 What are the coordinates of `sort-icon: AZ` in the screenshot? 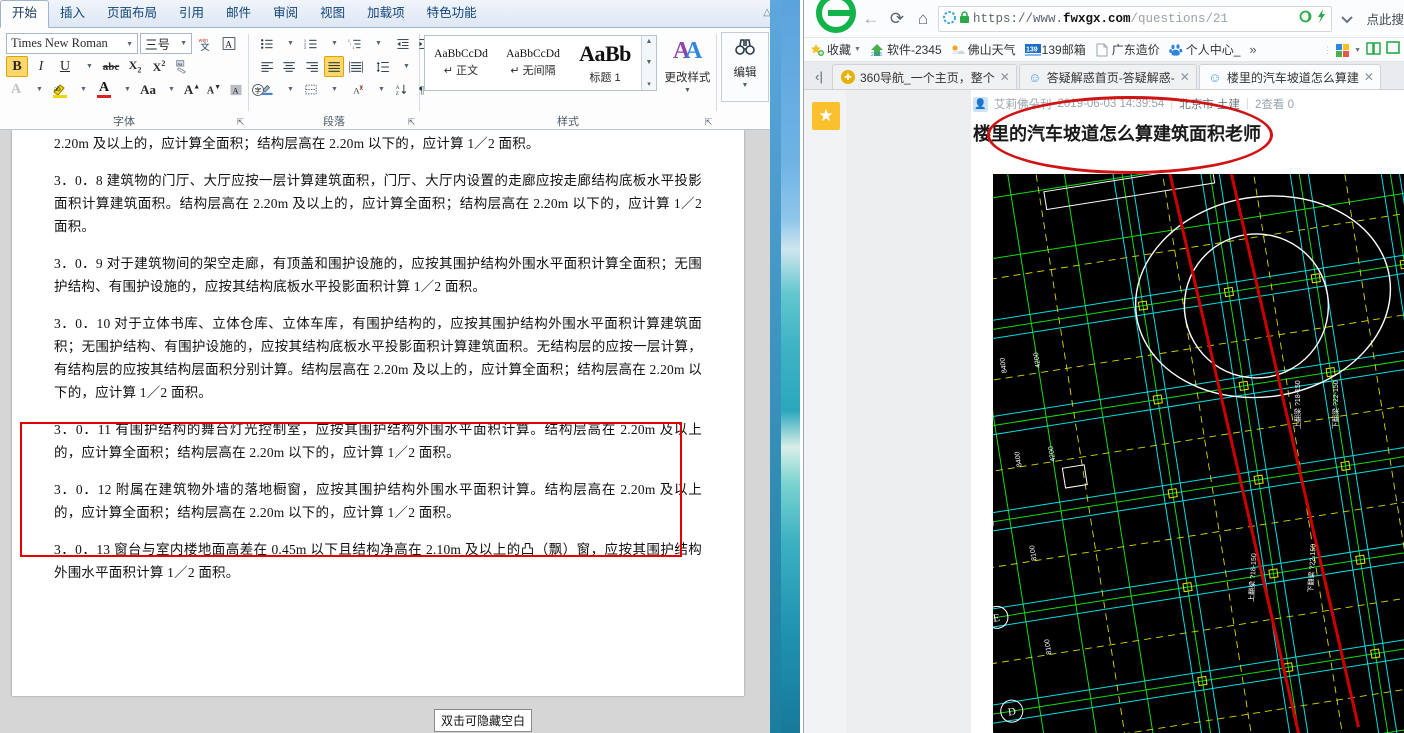 It's located at (402, 89).